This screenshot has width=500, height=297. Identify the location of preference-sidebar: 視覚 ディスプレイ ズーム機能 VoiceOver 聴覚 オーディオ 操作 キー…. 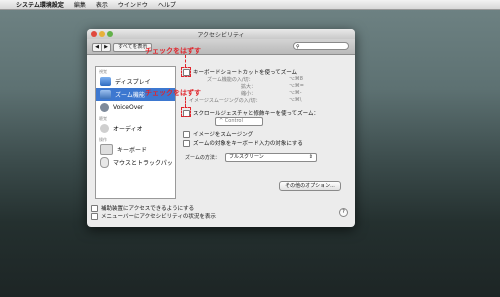
(135, 132).